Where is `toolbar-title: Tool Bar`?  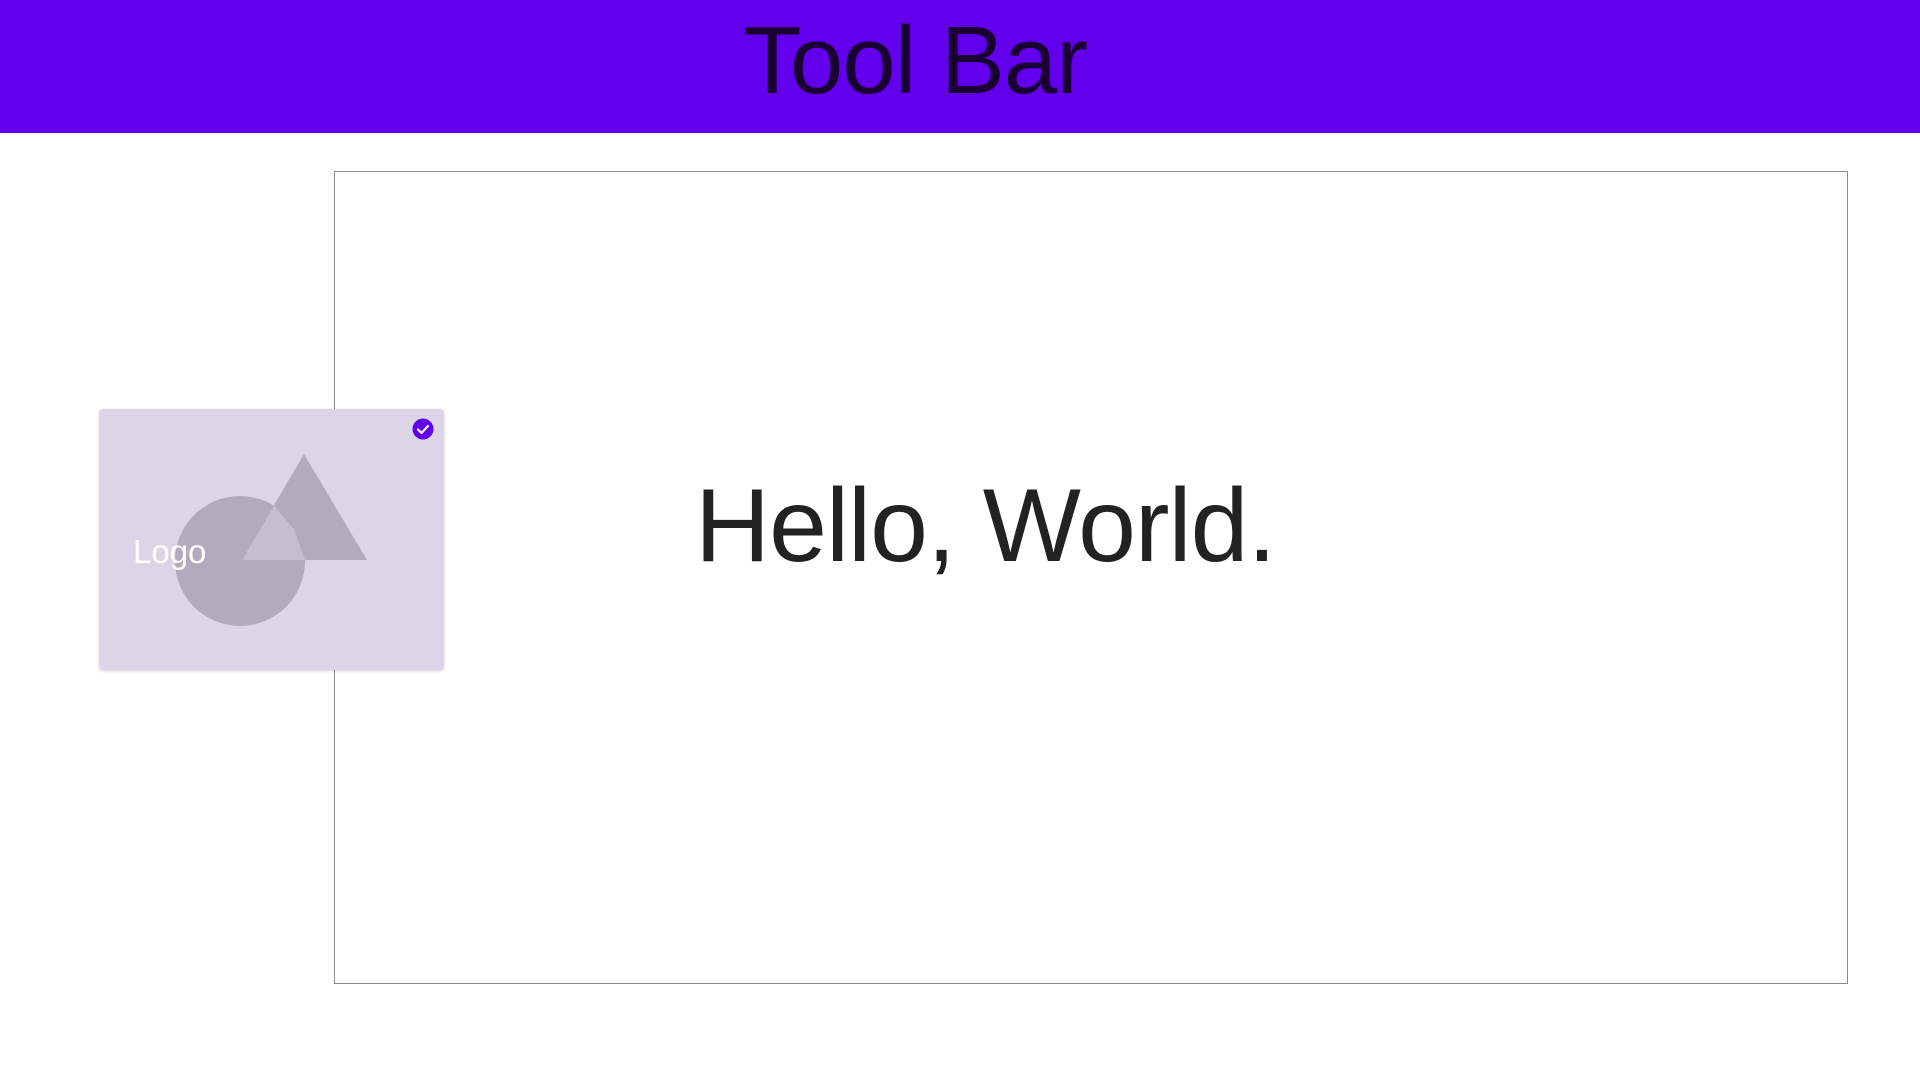 toolbar-title: Tool Bar is located at coordinates (915, 60).